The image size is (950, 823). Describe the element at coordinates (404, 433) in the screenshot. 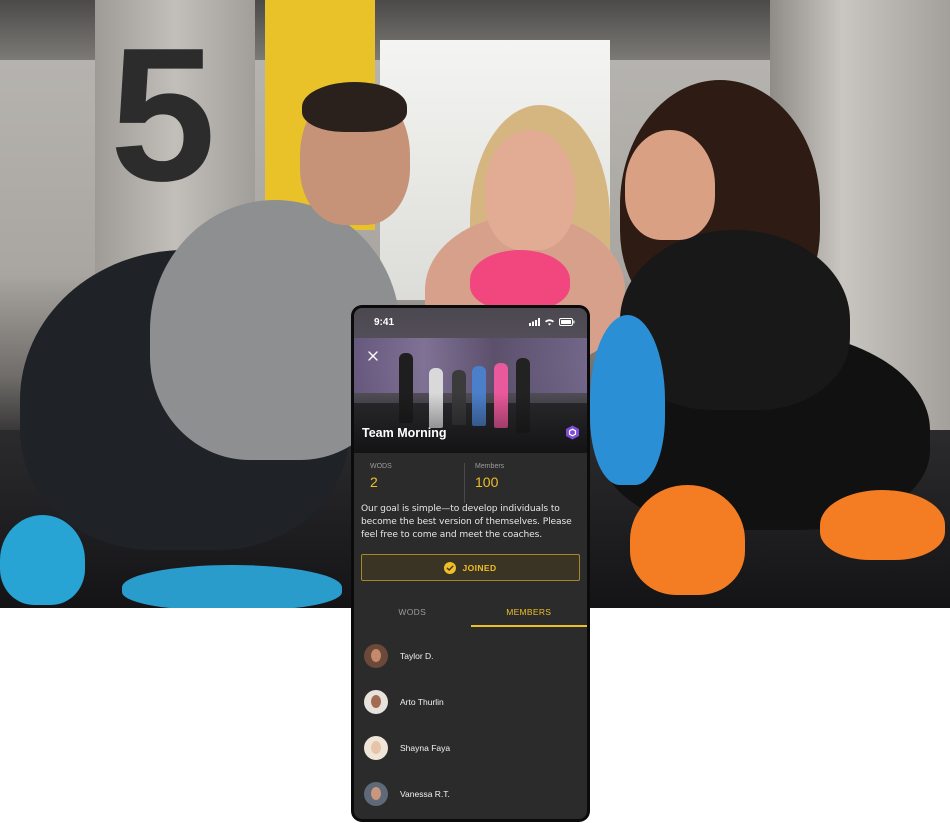

I see `group-title: Team Morning` at that location.